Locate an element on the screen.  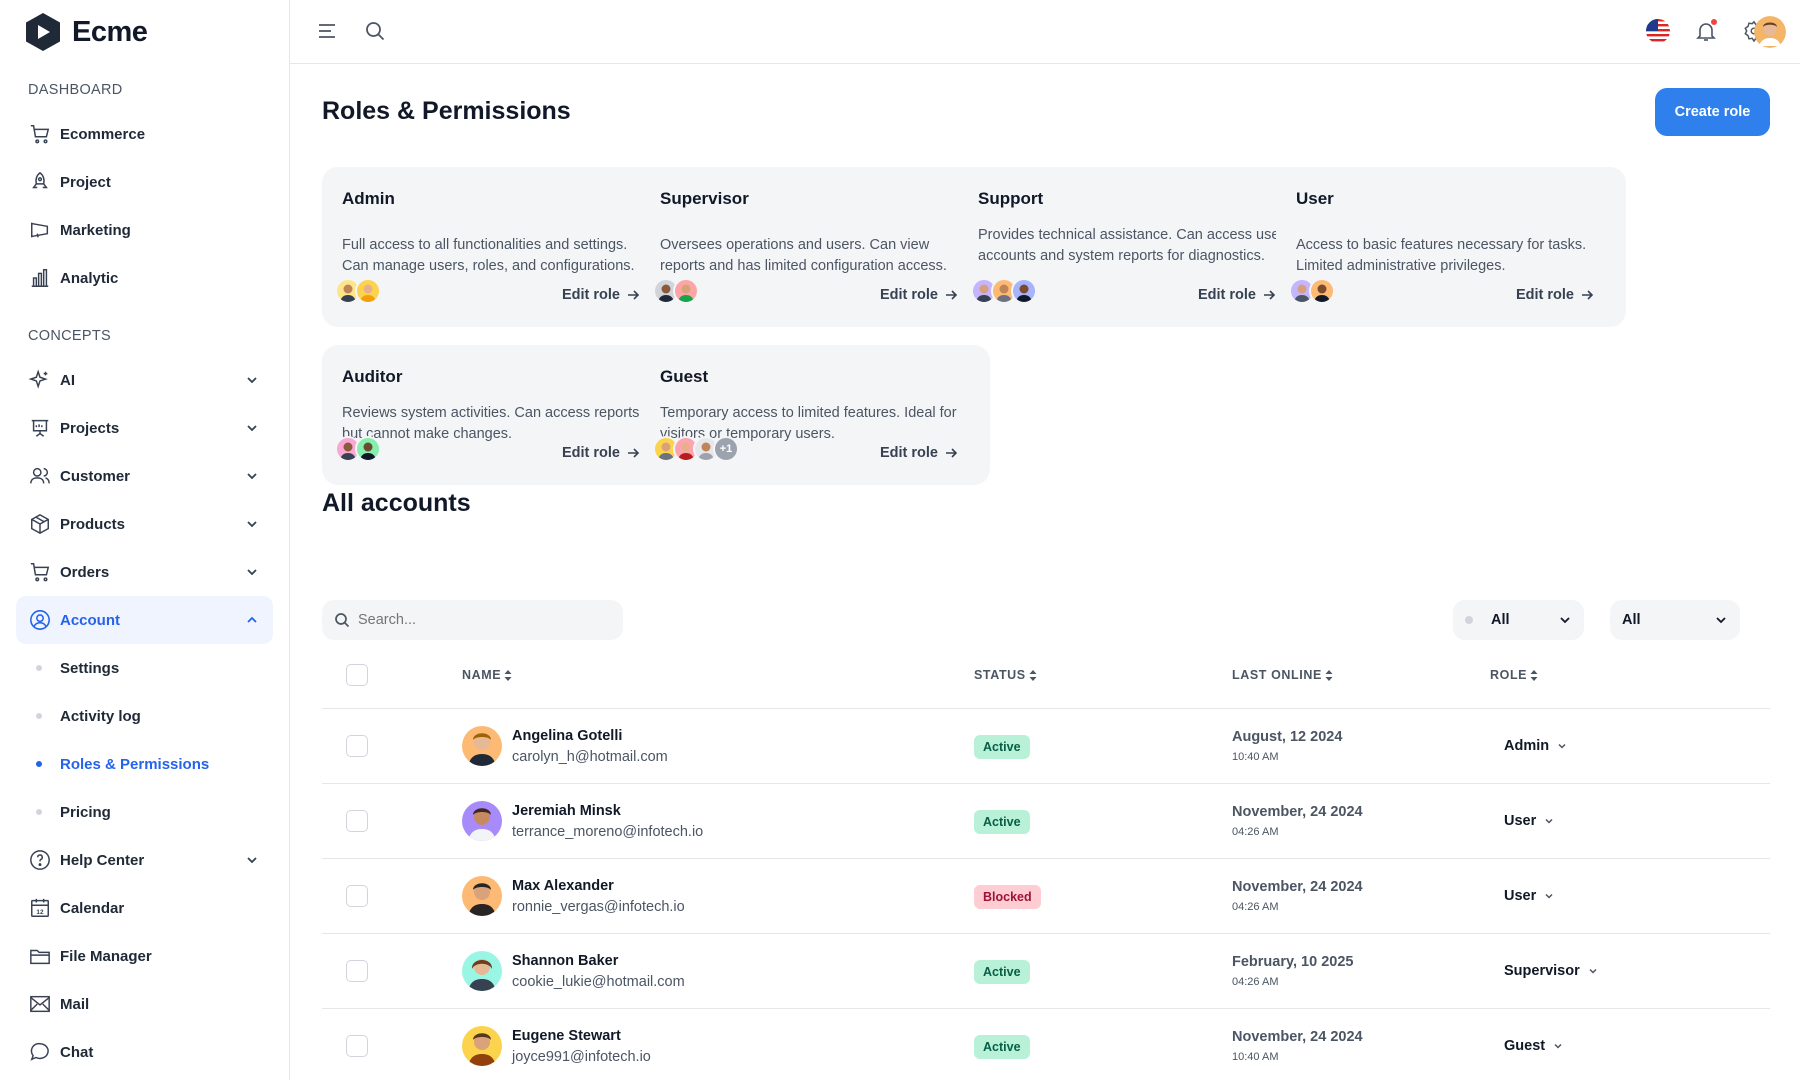
presentation-icon is located at coordinates (40, 428).